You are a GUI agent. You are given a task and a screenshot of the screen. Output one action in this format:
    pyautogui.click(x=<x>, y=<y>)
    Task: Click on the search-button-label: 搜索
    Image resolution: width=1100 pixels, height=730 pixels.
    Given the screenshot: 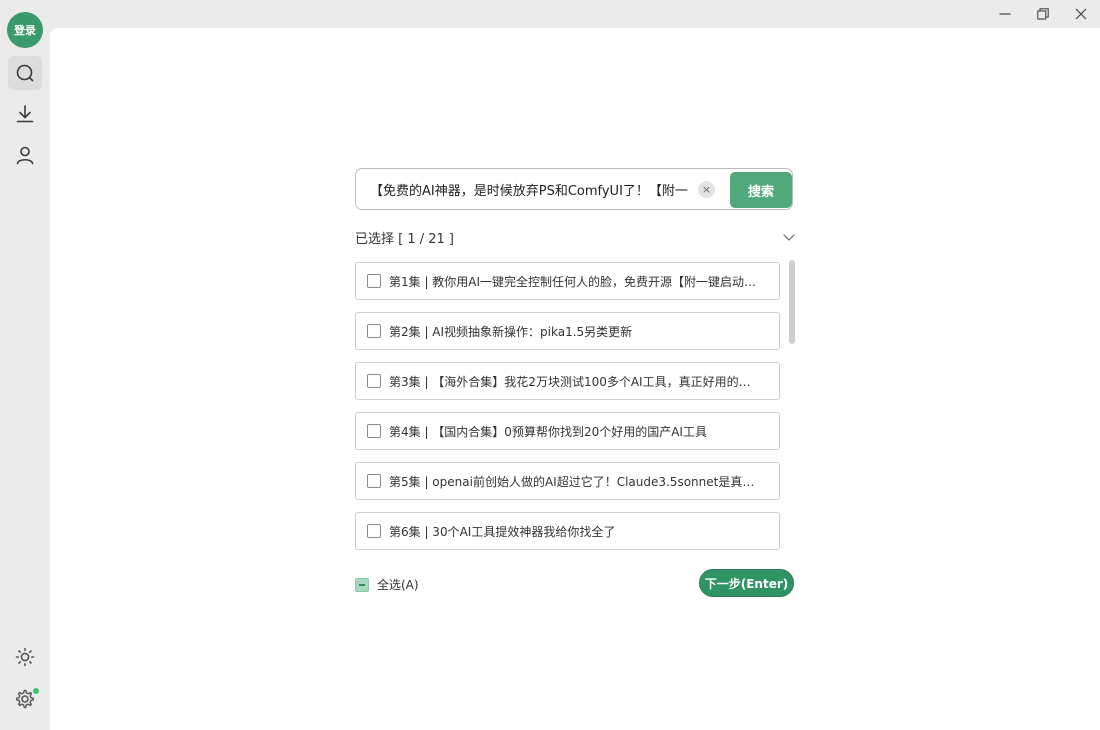 What is the action you would take?
    pyautogui.click(x=760, y=191)
    